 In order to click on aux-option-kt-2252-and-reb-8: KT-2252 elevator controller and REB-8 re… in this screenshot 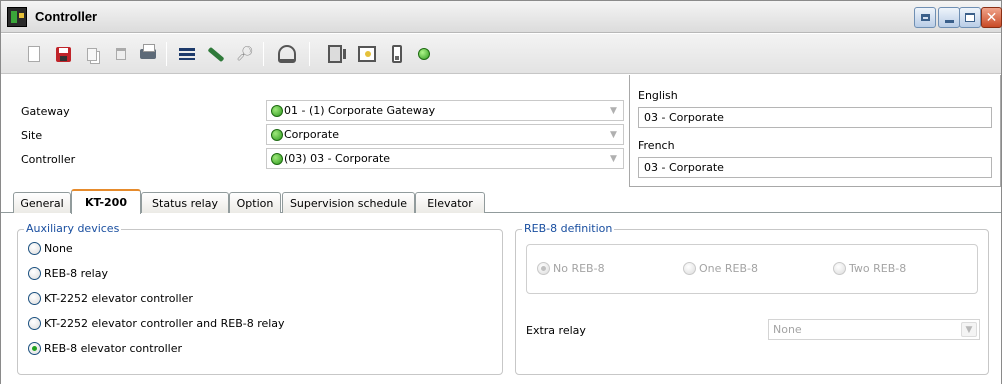, I will do `click(156, 323)`.